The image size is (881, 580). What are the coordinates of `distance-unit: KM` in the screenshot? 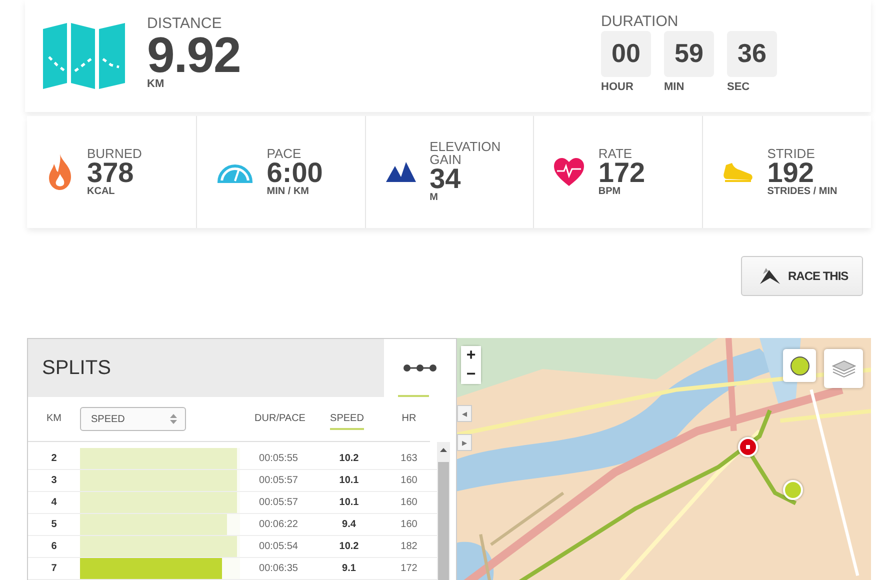 It's located at (156, 84).